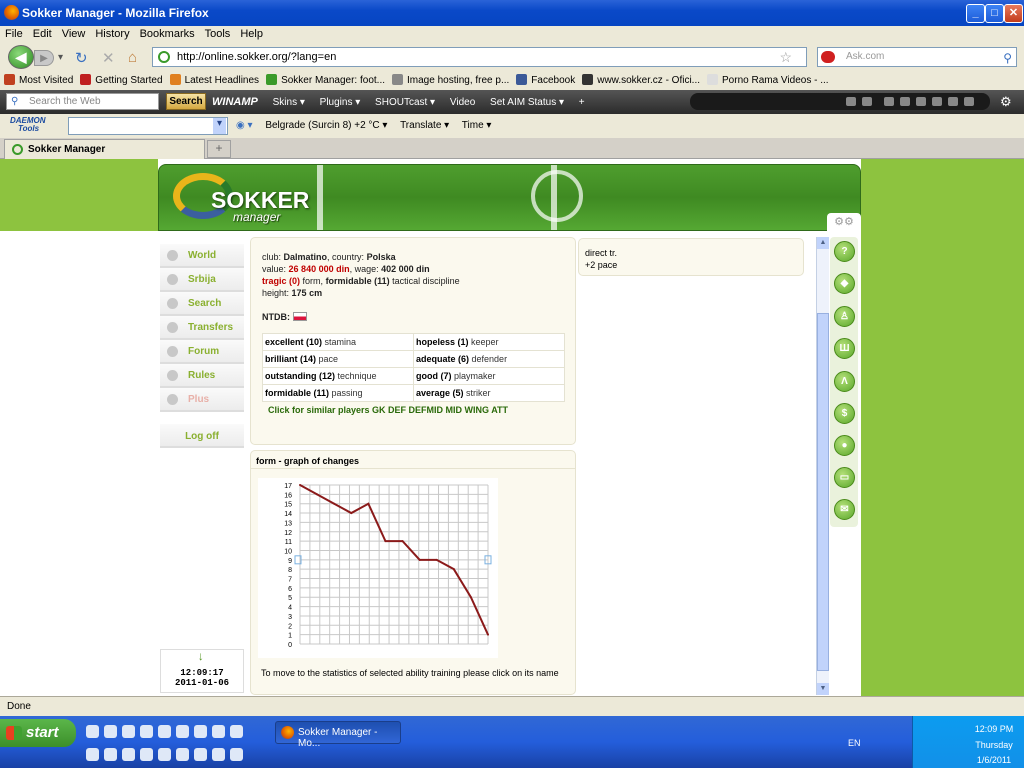 The width and height of the screenshot is (1024, 768). I want to click on search-engine-box: Ask.com ⚲, so click(917, 57).